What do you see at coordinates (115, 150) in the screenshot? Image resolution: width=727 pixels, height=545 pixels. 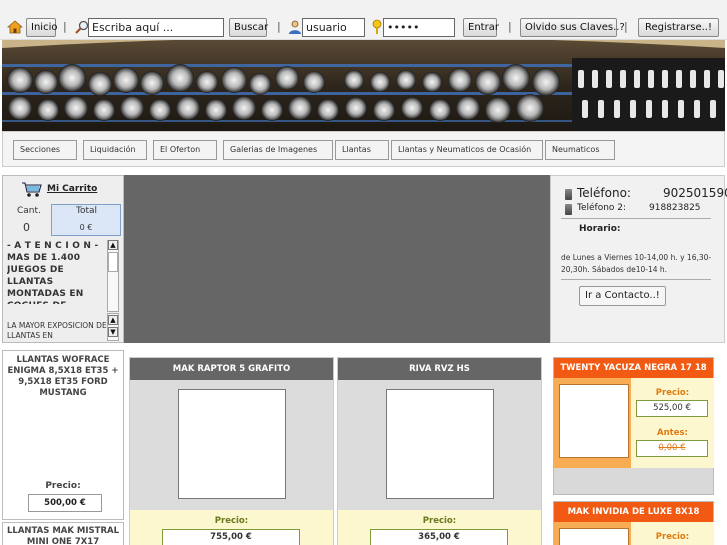 I see `tab-liquidacion: Liquidación` at bounding box center [115, 150].